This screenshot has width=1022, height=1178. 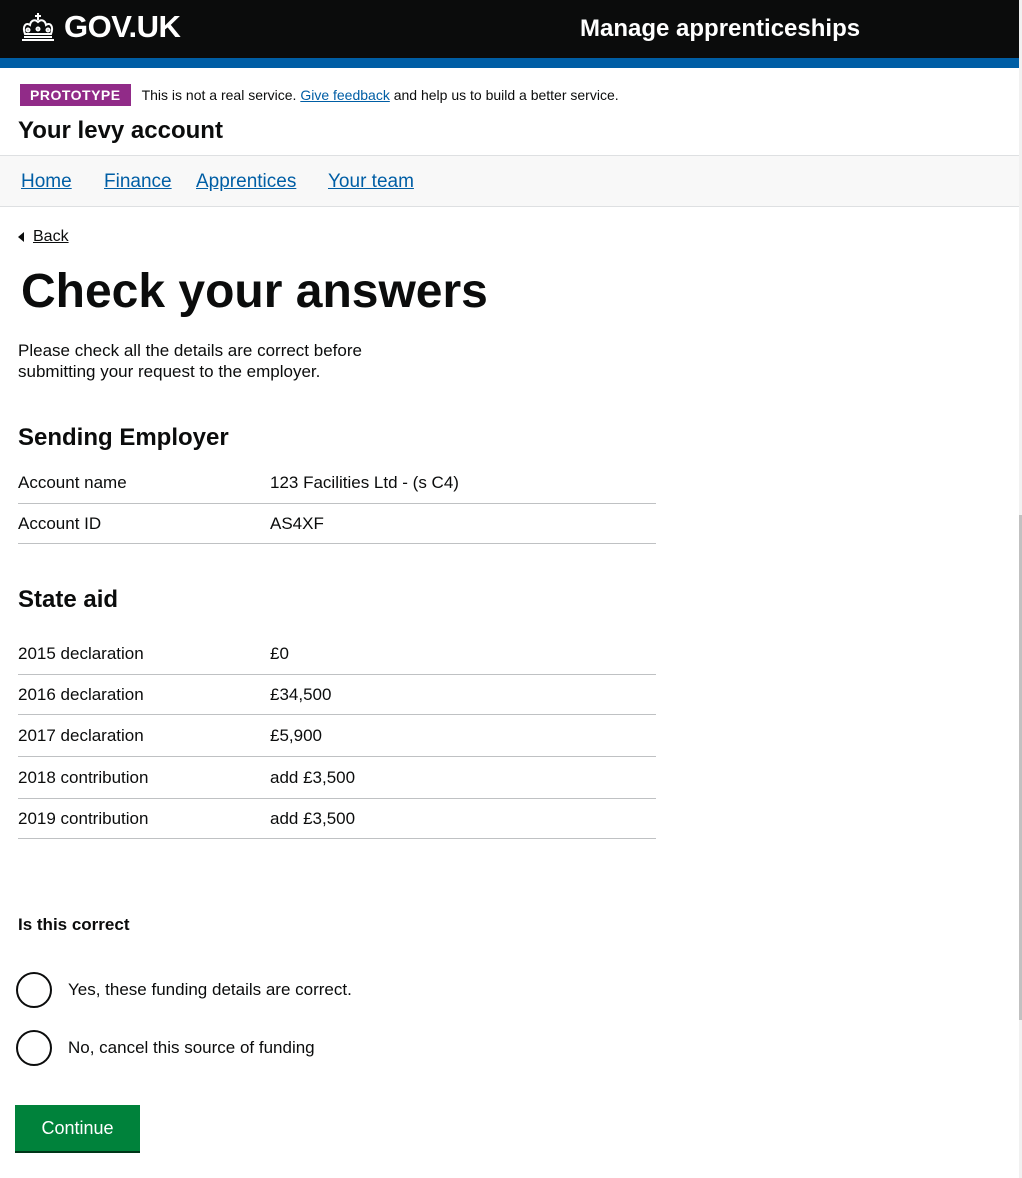 I want to click on back-link: Back, so click(x=43, y=237).